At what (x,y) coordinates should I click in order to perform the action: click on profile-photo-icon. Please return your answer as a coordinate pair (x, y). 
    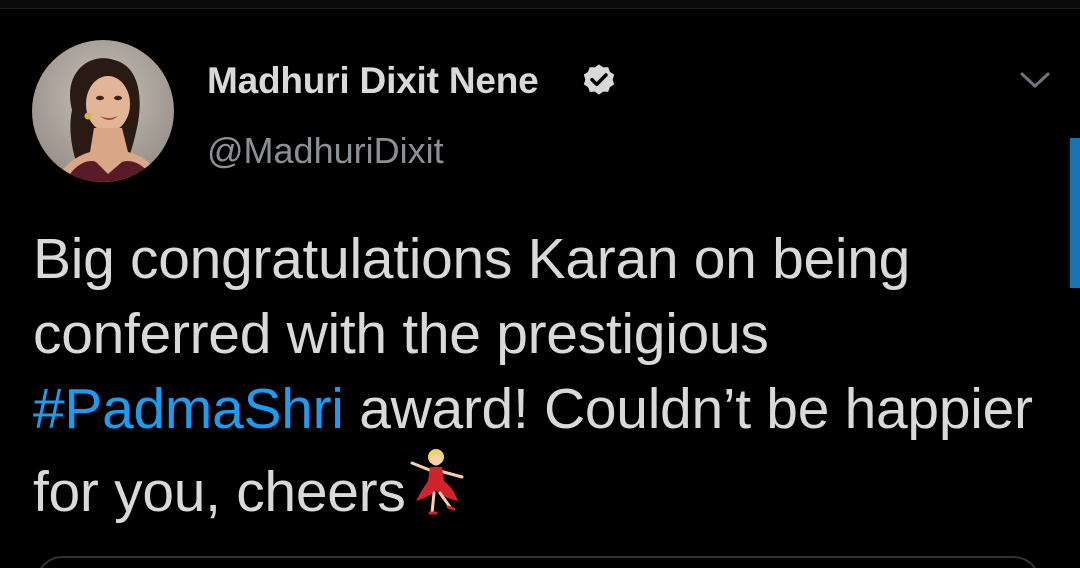
    Looking at the image, I should click on (103, 111).